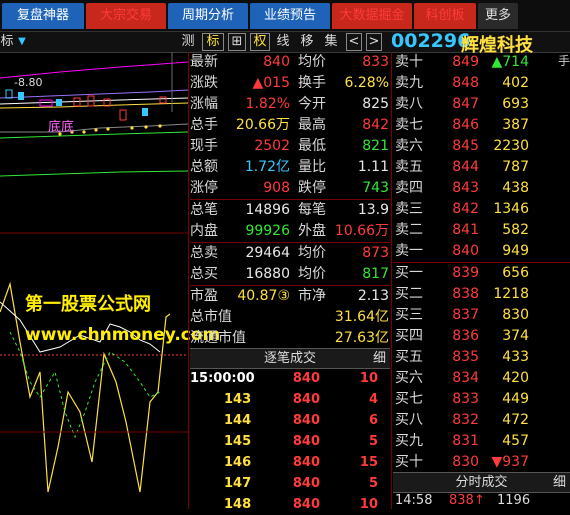  I want to click on label-per-trade: 每笔, so click(312, 210).